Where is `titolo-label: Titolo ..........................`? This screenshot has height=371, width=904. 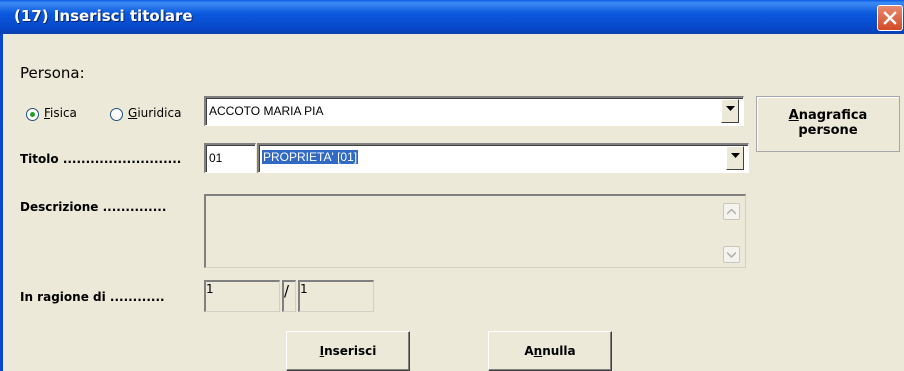 titolo-label: Titolo .......................... is located at coordinates (101, 159).